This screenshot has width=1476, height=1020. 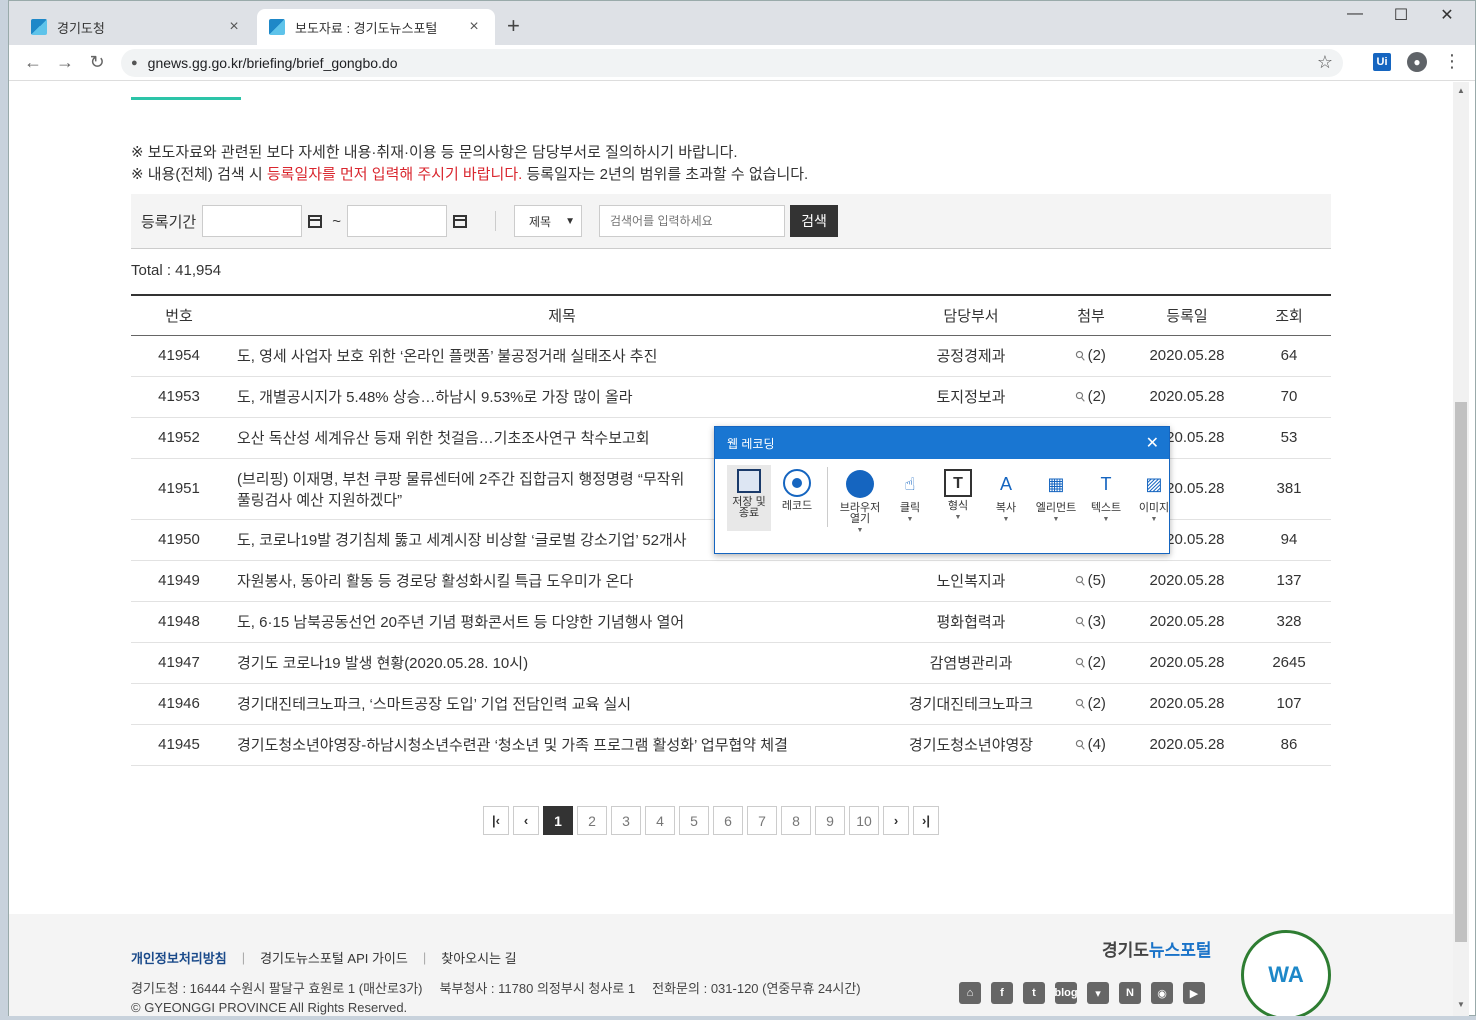 What do you see at coordinates (796, 820) in the screenshot?
I see `page-8: 8` at bounding box center [796, 820].